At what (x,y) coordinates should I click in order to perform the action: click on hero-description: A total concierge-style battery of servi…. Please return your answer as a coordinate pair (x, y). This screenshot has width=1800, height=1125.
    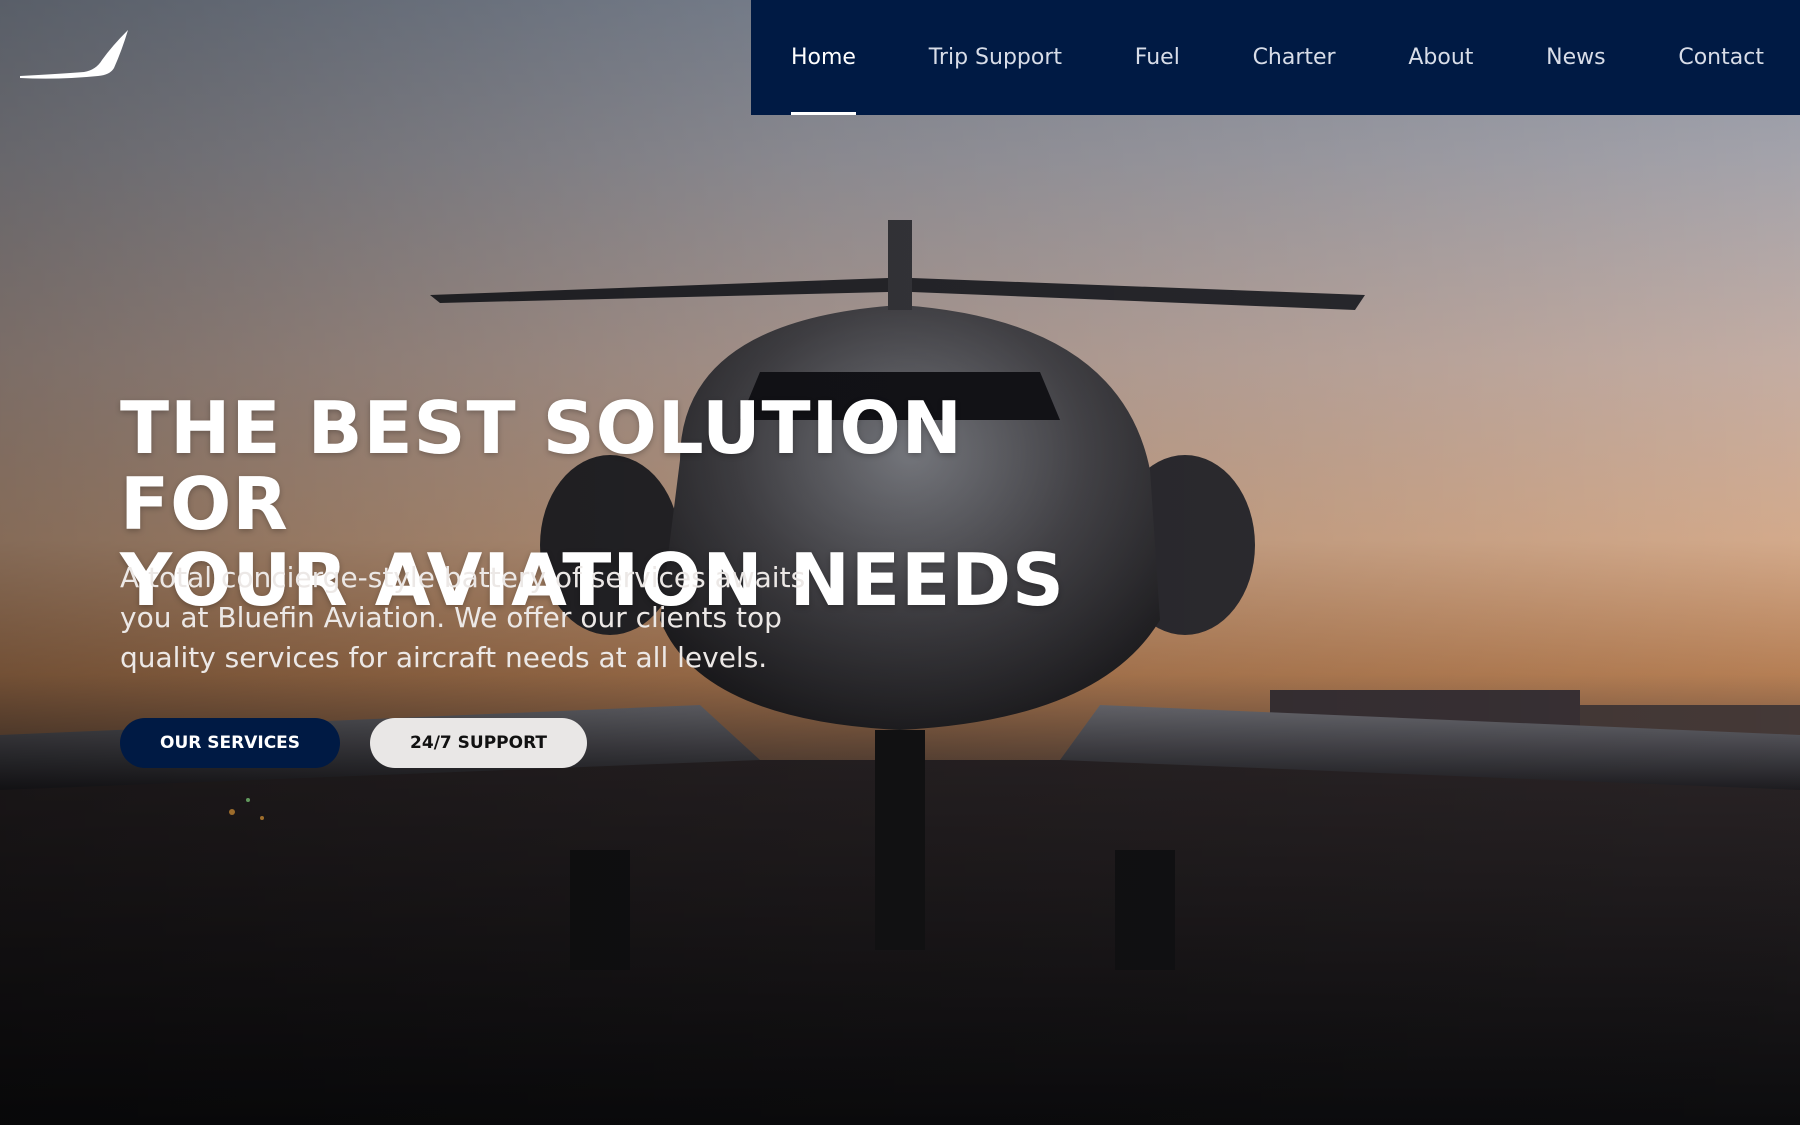
    Looking at the image, I should click on (463, 617).